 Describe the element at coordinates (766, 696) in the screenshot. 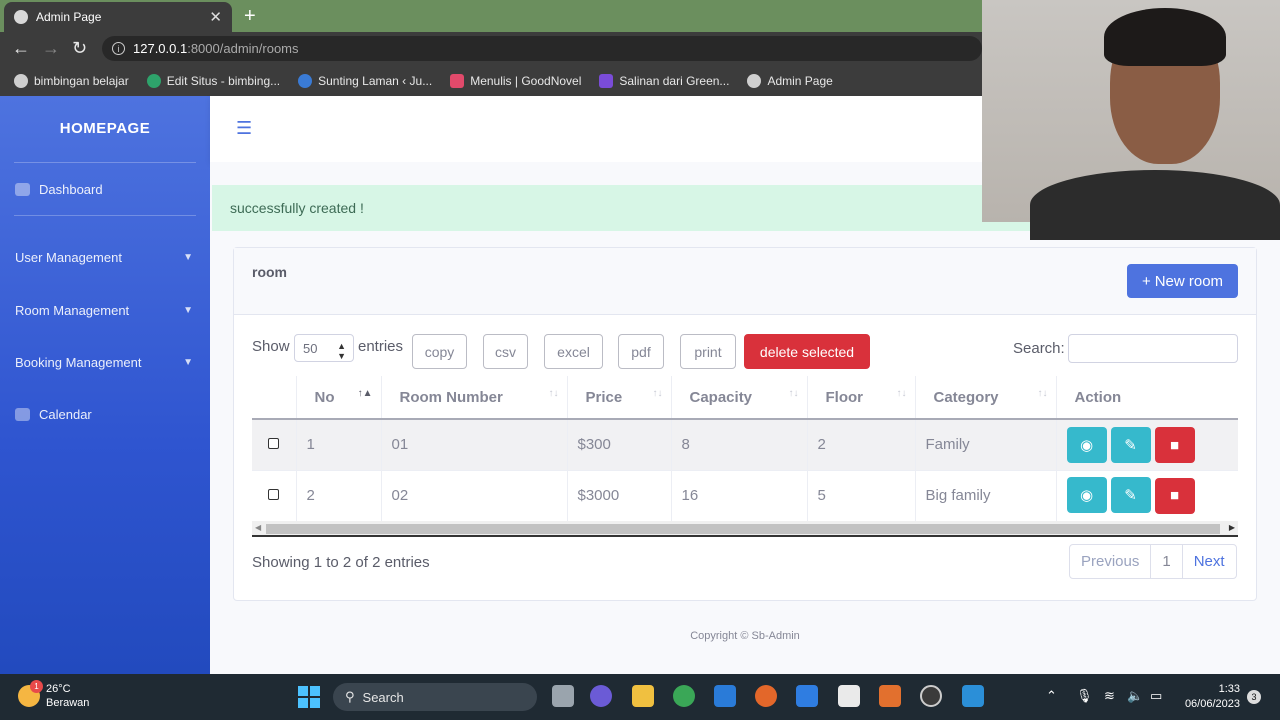

I see `firefox-icon` at that location.